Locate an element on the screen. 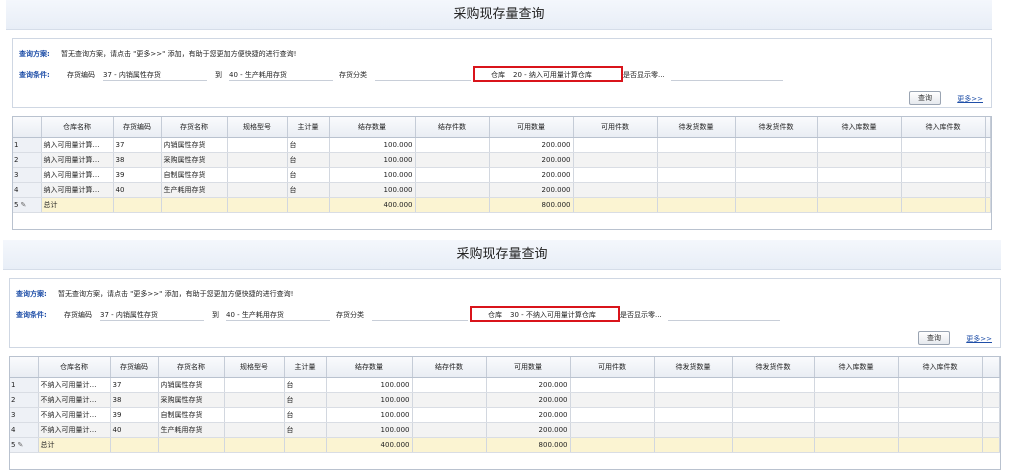  table-row: 2 不纳入可用量计… 38 采购属性存货 台 100.000 200.000 is located at coordinates (505, 400).